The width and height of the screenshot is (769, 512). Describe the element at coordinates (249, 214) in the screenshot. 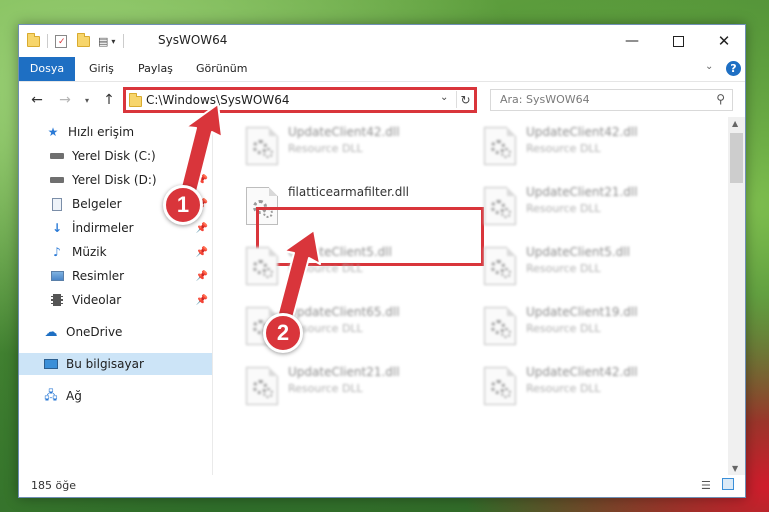

I see `callout-arrows` at that location.